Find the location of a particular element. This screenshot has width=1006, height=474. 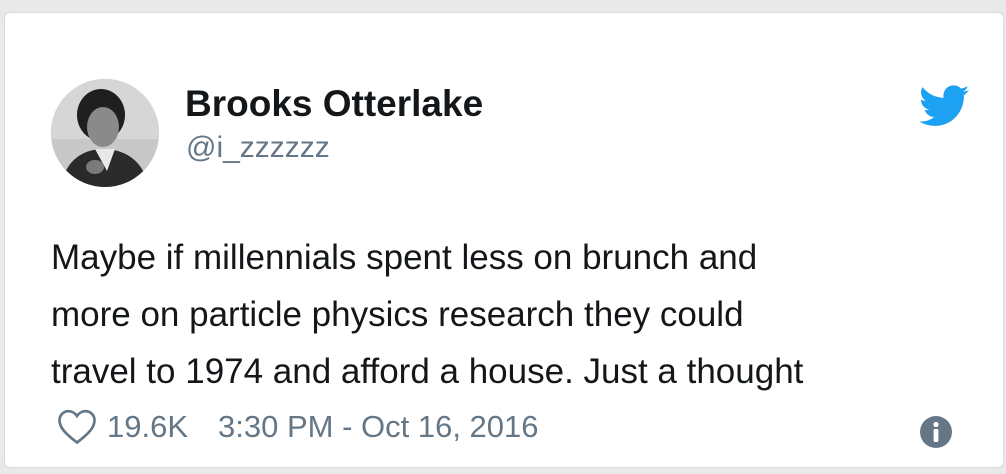

heart-icon is located at coordinates (77, 427).